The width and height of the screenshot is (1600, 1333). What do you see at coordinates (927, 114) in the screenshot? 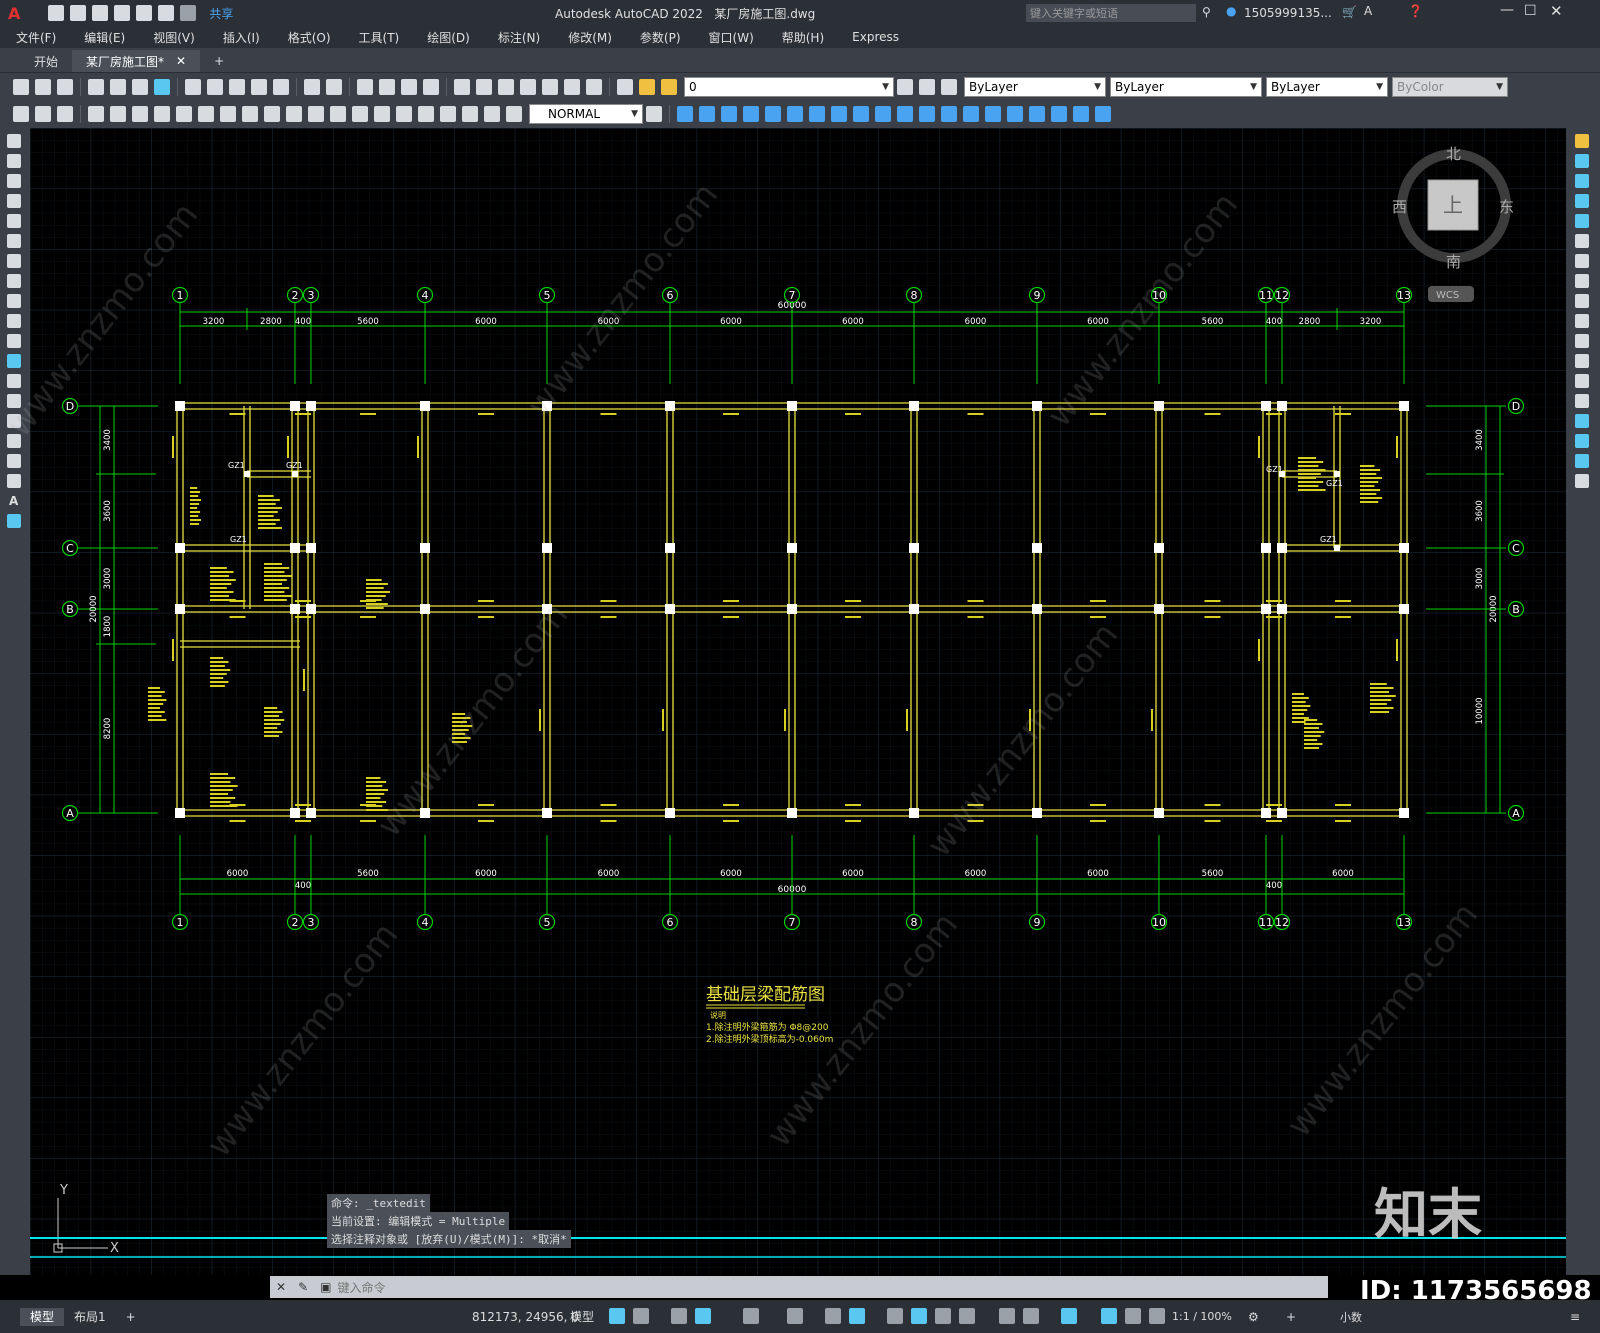
I see `break-icon` at bounding box center [927, 114].